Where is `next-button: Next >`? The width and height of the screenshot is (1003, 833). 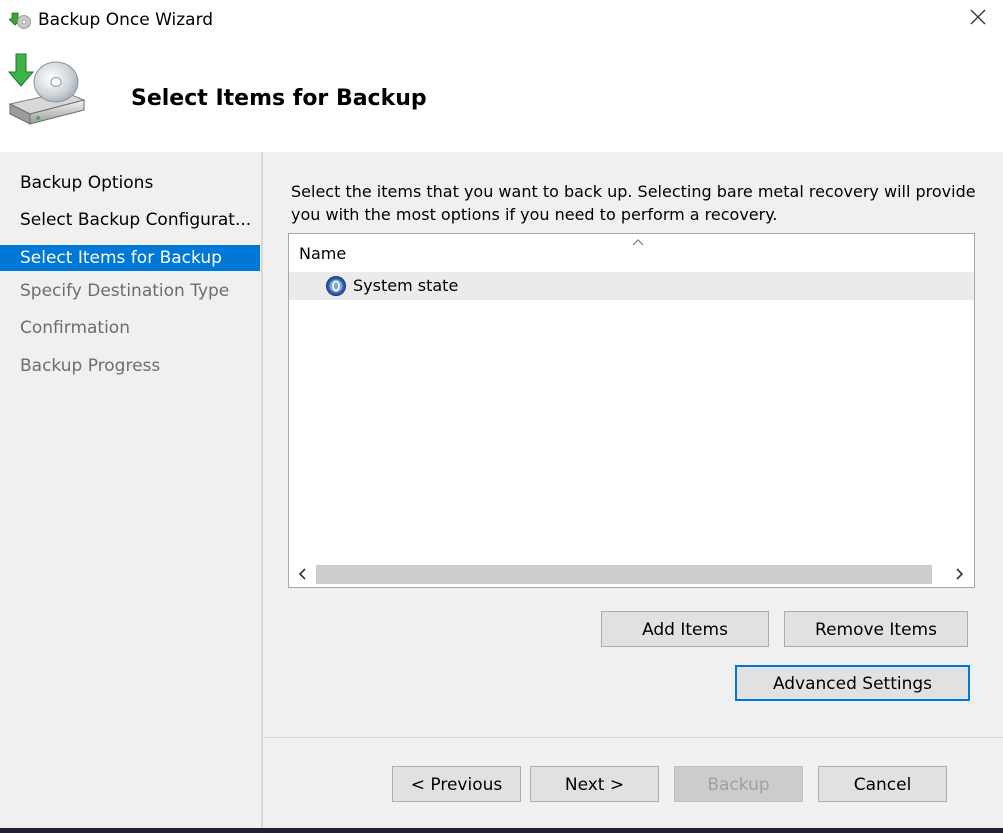
next-button: Next > is located at coordinates (594, 784).